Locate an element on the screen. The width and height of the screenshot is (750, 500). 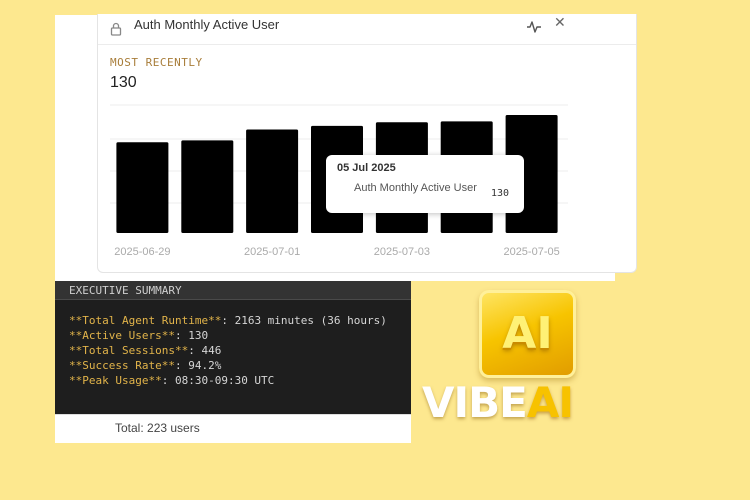
summary-line-users: **Active Users**: 130 is located at coordinates (138, 335).